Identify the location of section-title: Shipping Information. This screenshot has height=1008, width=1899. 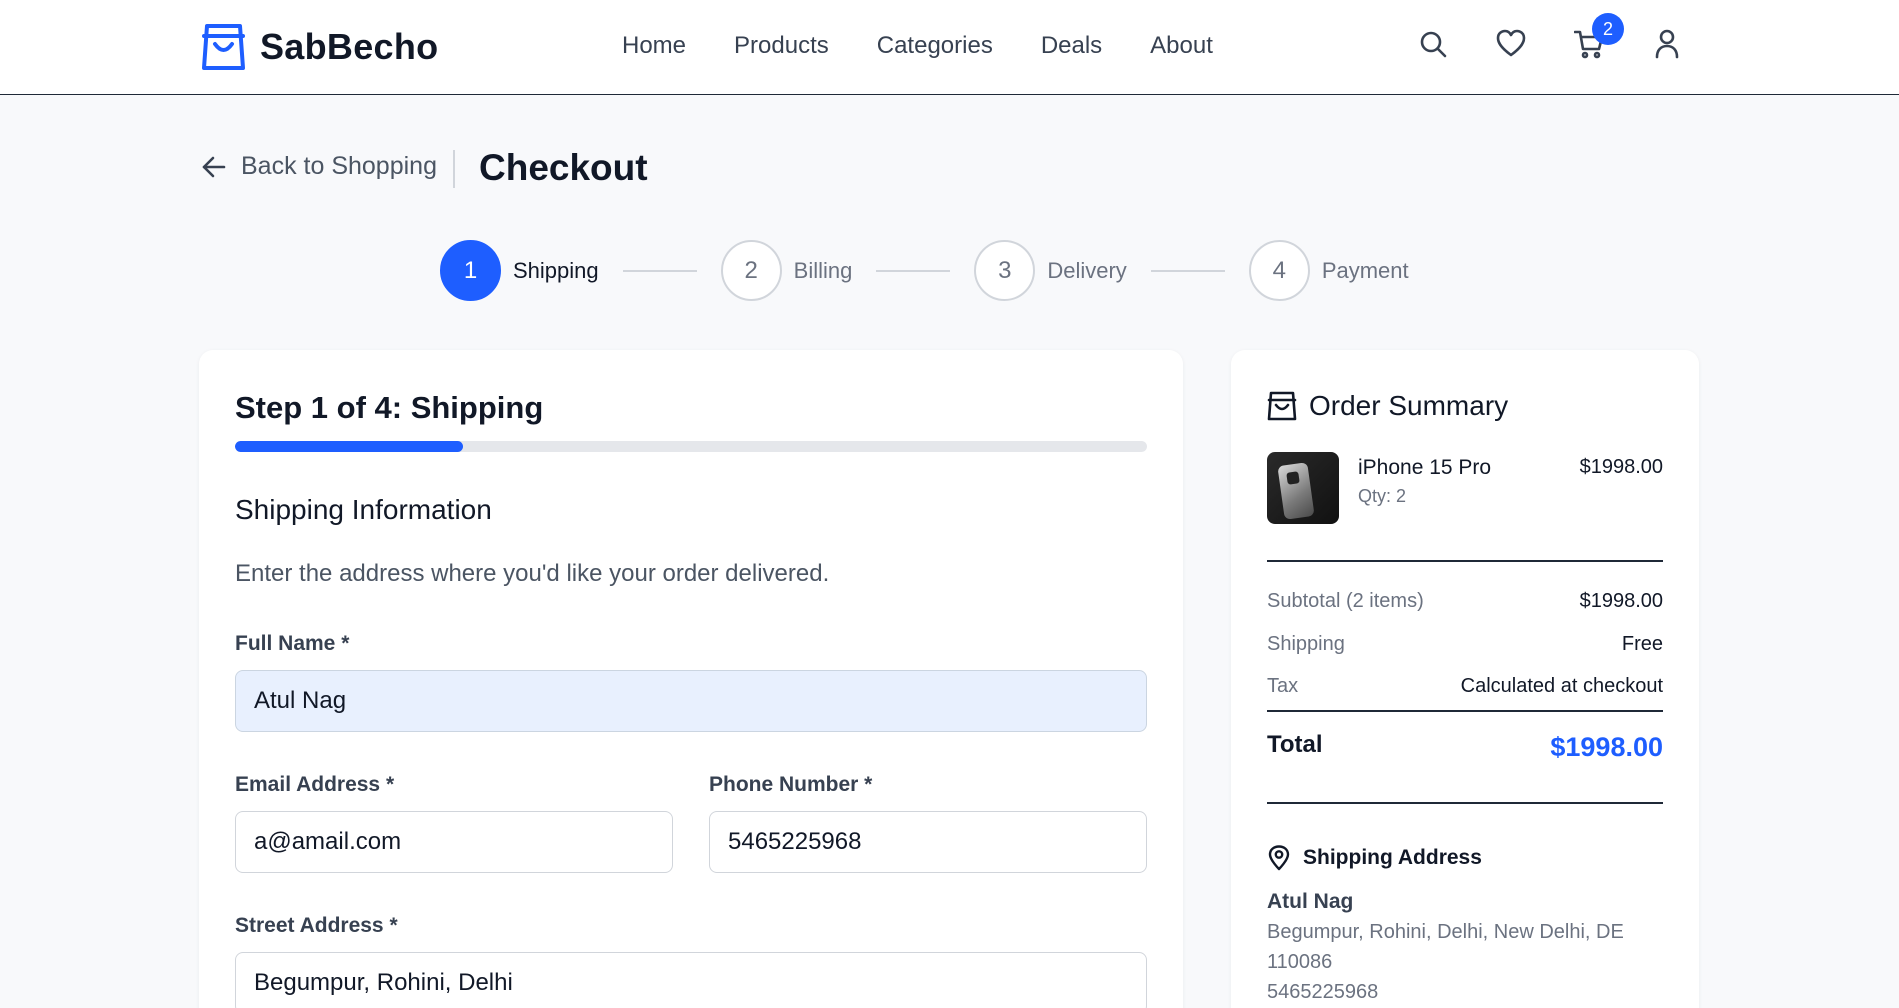
(363, 509).